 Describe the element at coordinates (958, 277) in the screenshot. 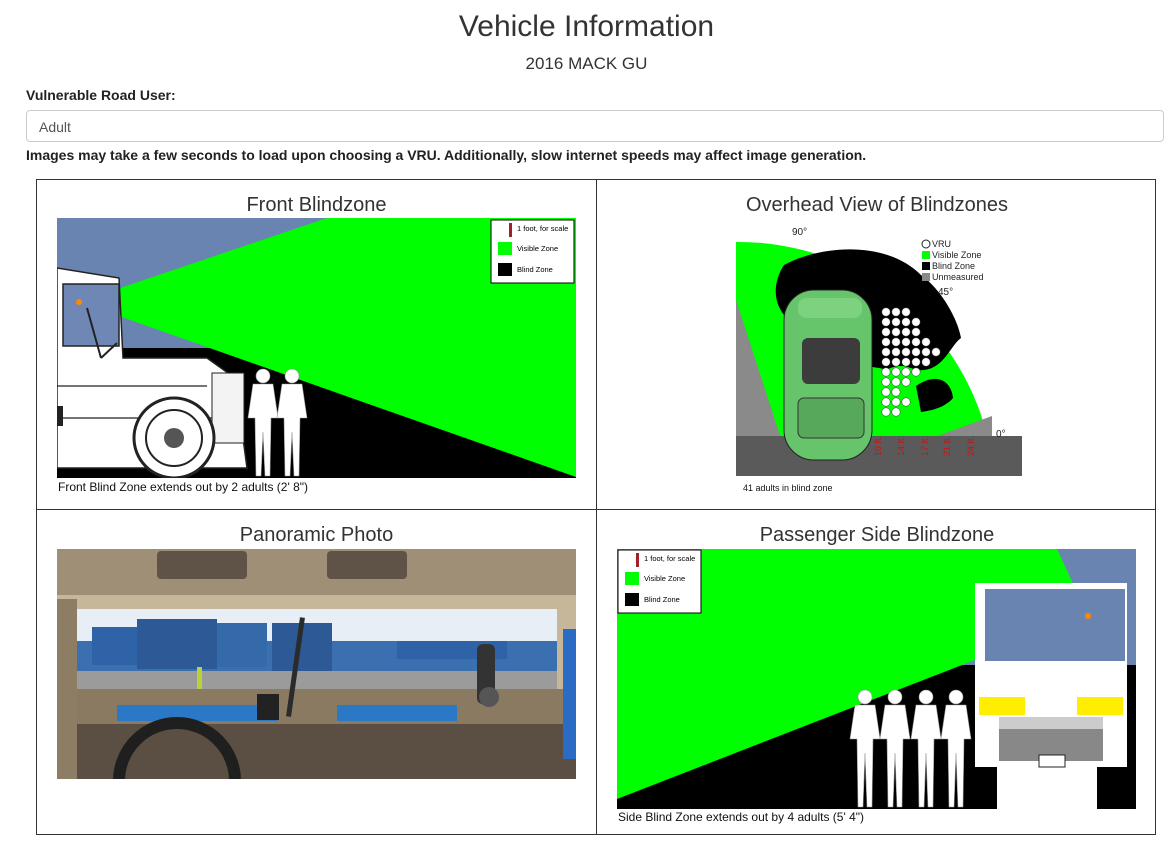

I see `overhead-legend-unmeasured: Unmeasured` at that location.